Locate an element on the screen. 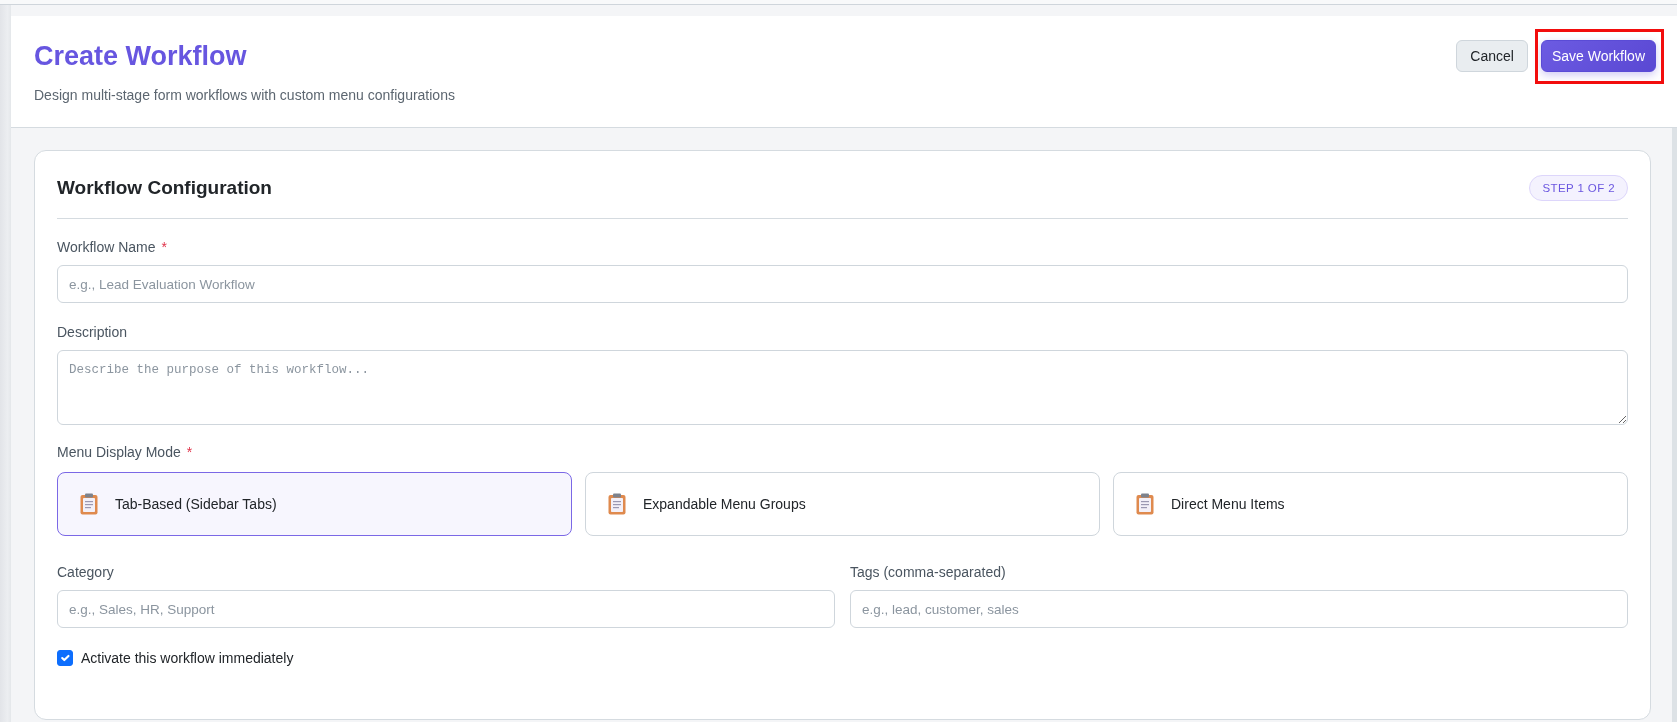  mode-option: Tab-Based (Sidebar Tabs) is located at coordinates (314, 504).